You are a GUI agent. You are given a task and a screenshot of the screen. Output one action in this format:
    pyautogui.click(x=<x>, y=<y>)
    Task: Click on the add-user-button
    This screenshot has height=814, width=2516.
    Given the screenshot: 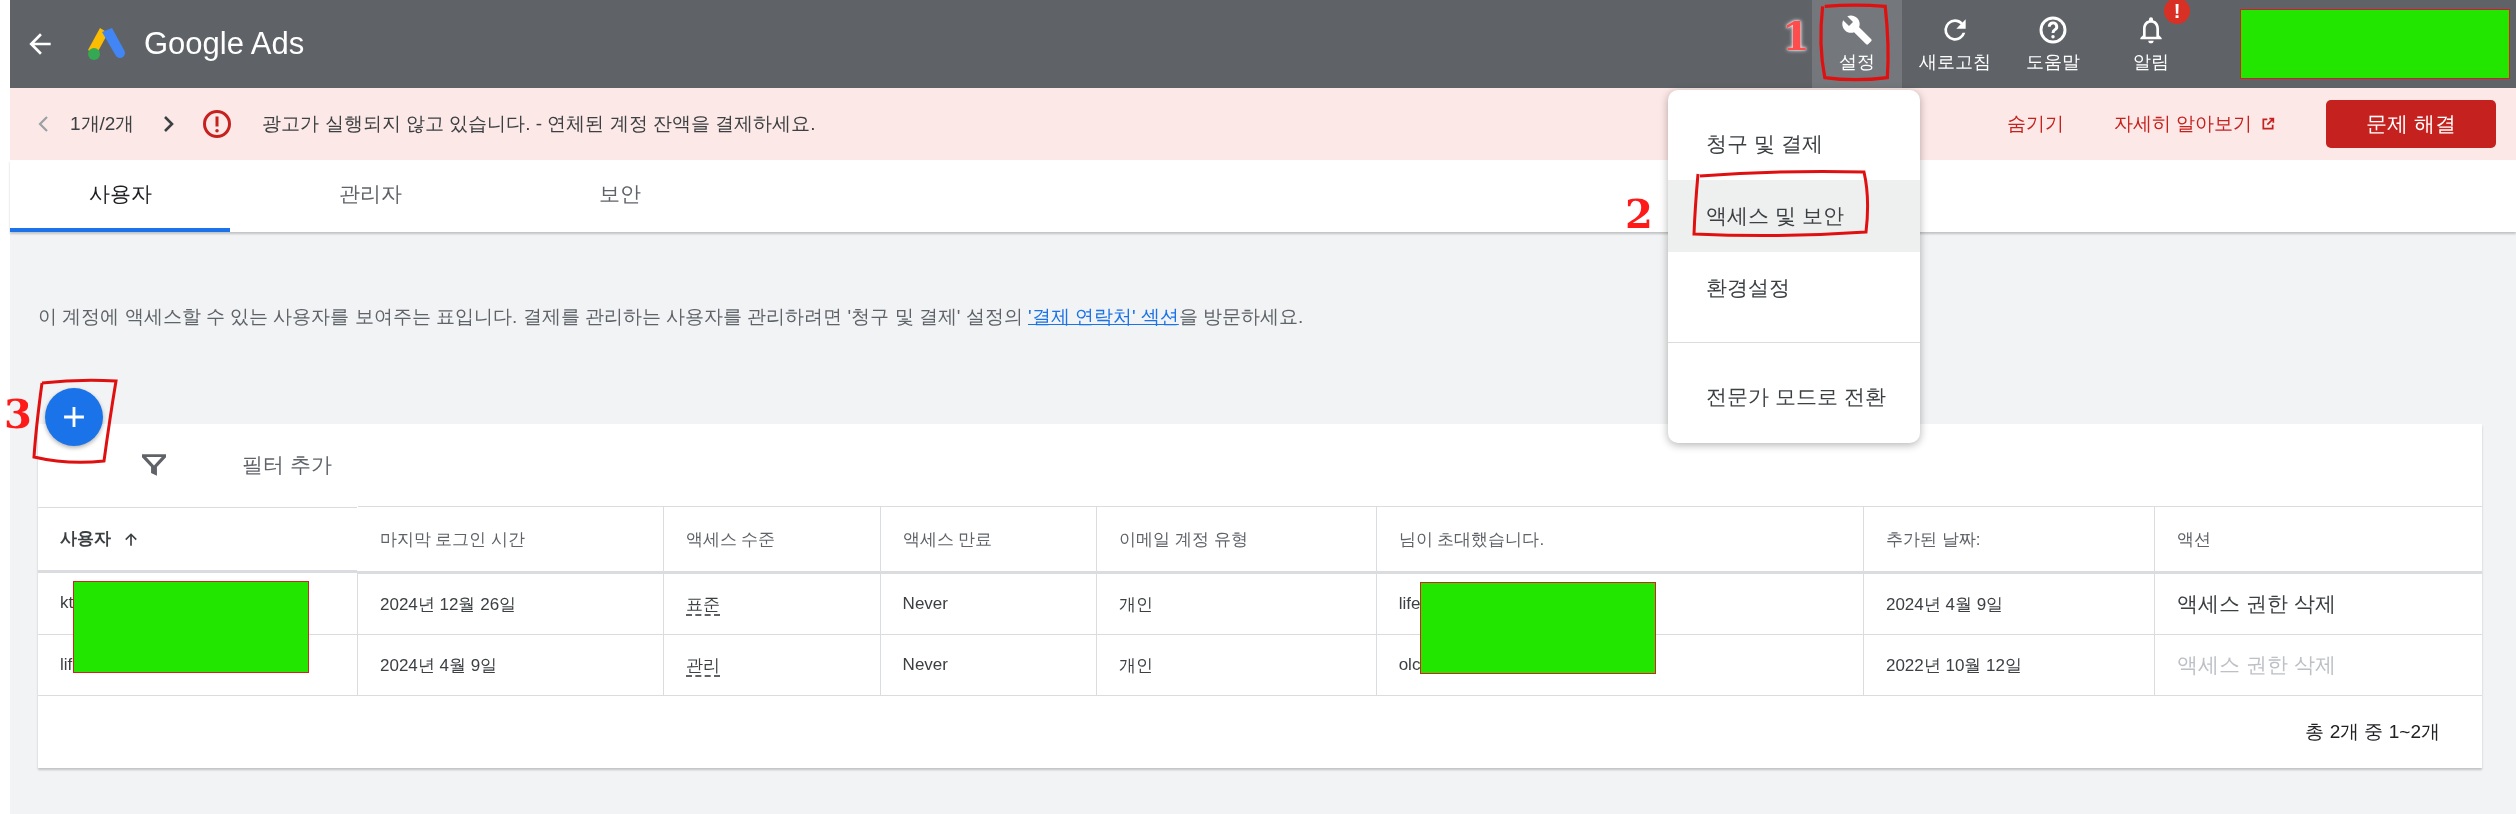 What is the action you would take?
    pyautogui.click(x=74, y=417)
    